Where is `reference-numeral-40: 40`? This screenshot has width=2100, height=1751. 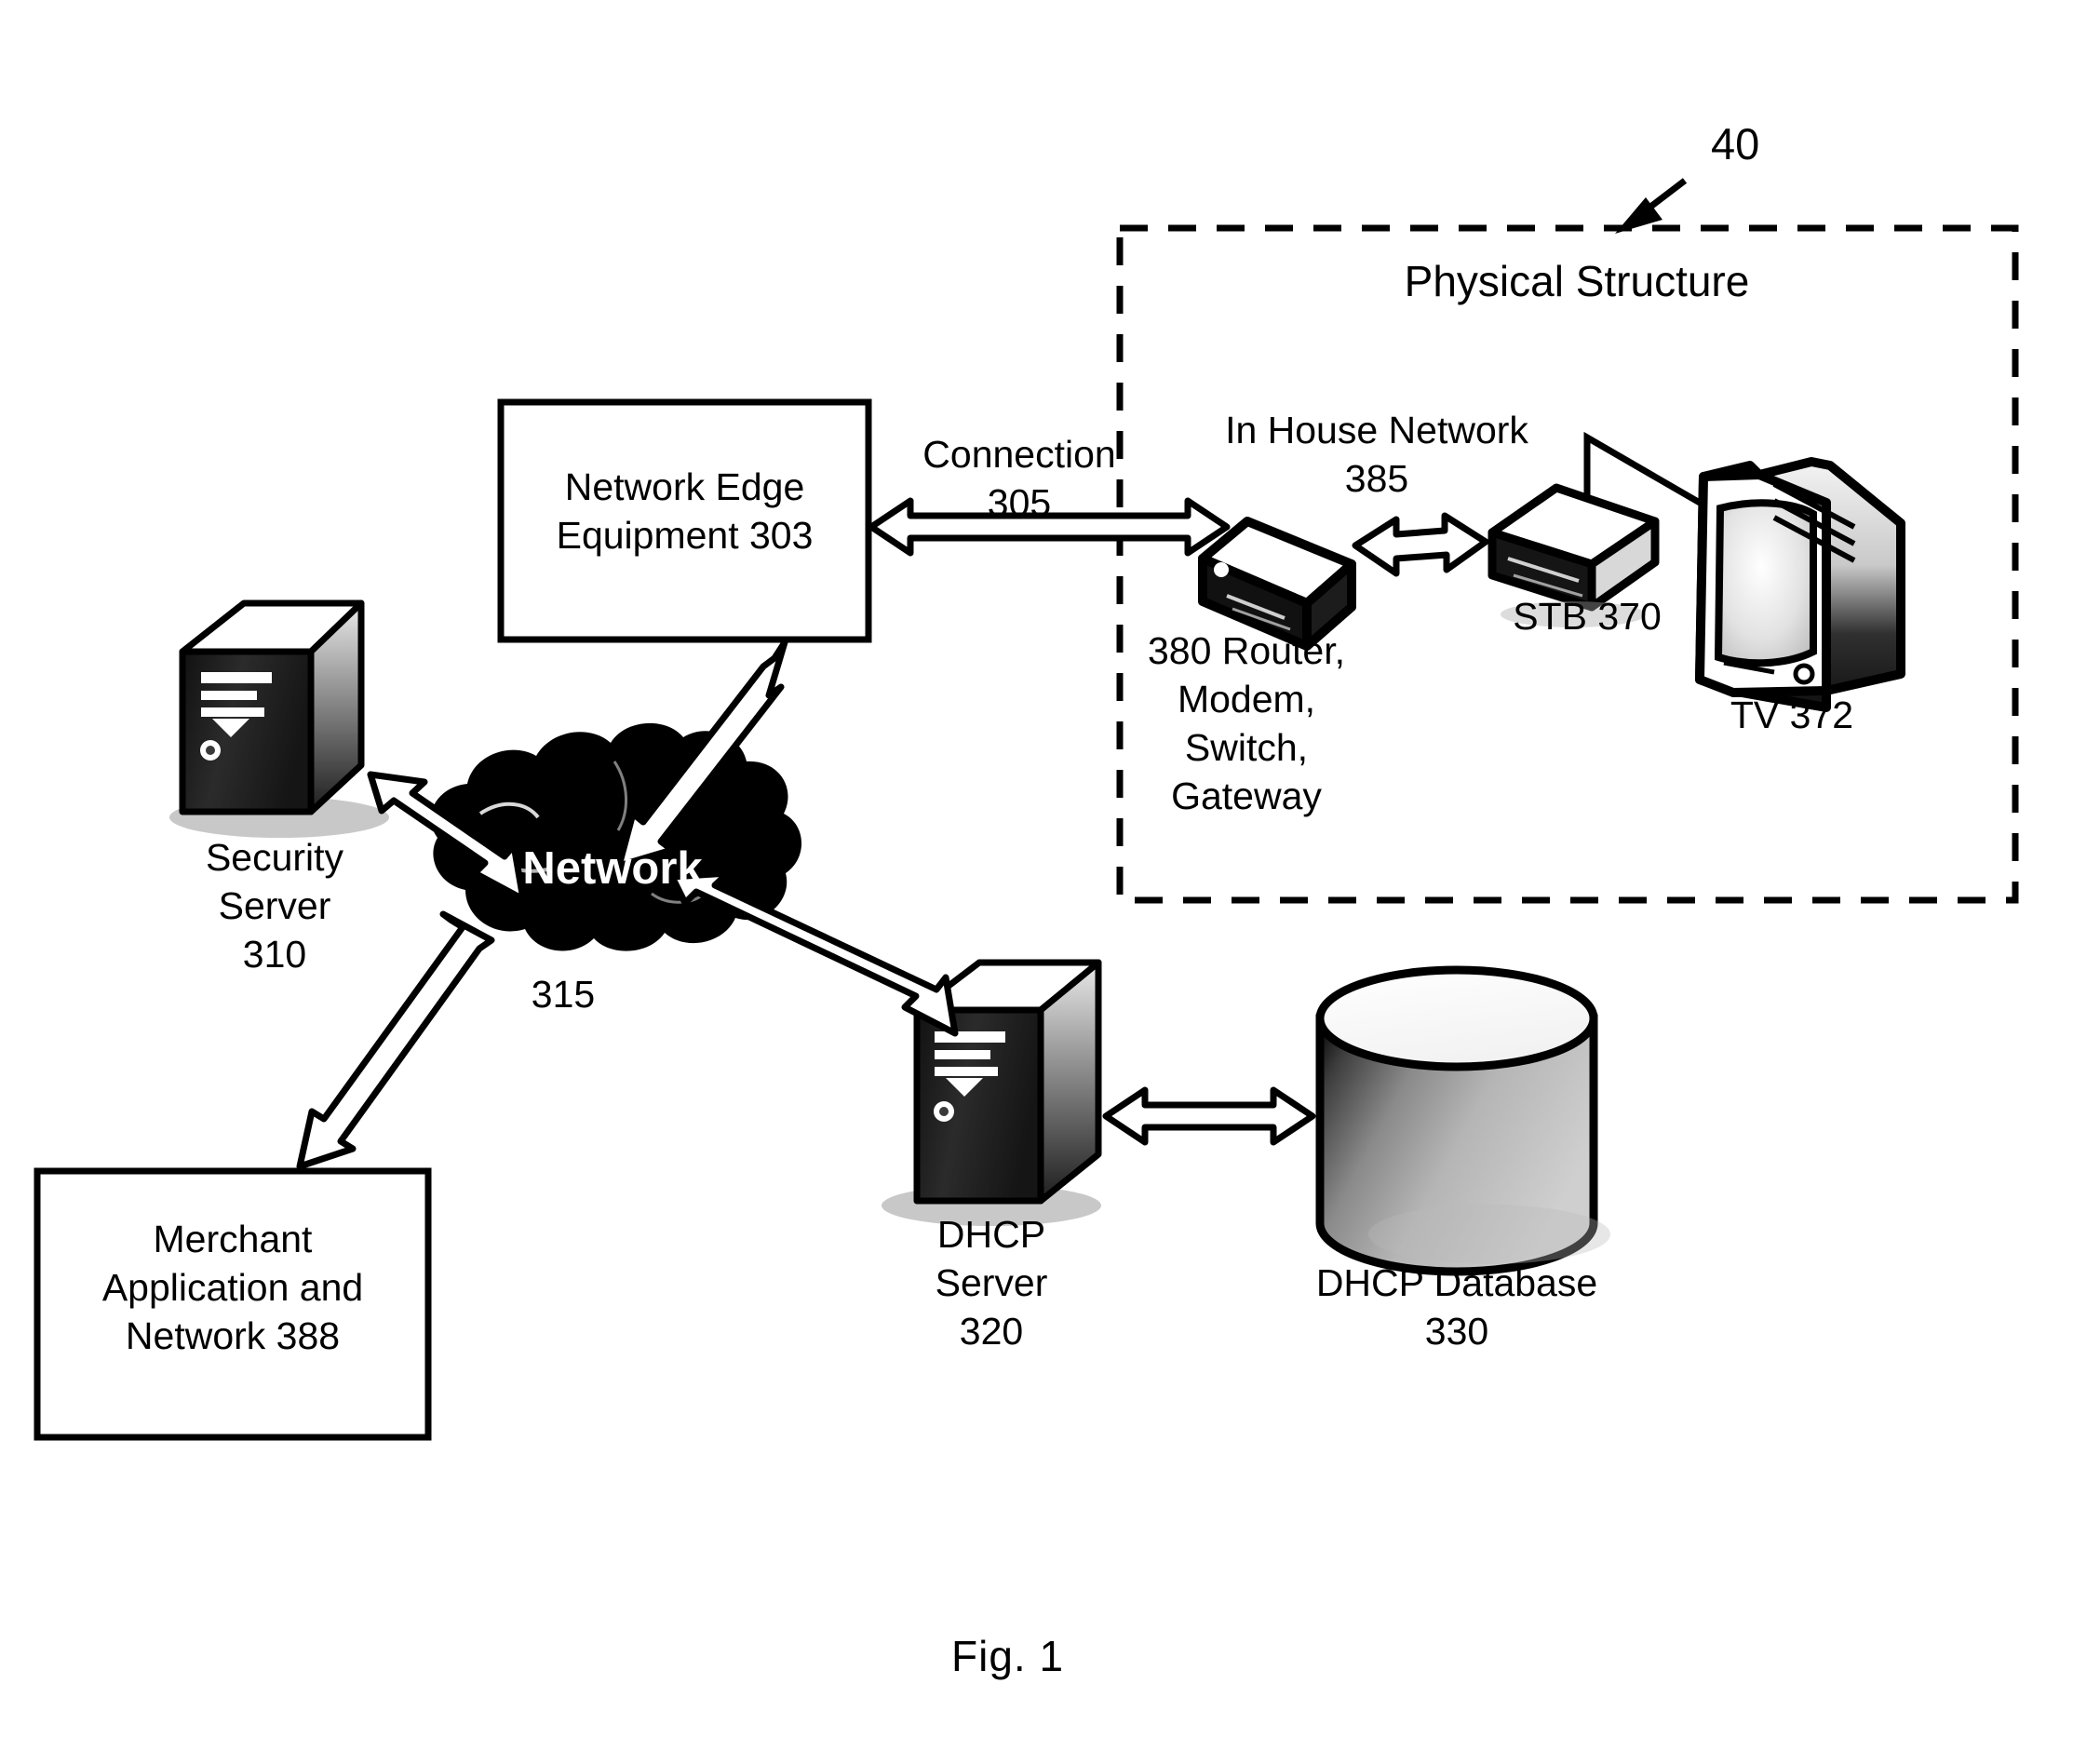
reference-numeral-40: 40 is located at coordinates (1735, 143).